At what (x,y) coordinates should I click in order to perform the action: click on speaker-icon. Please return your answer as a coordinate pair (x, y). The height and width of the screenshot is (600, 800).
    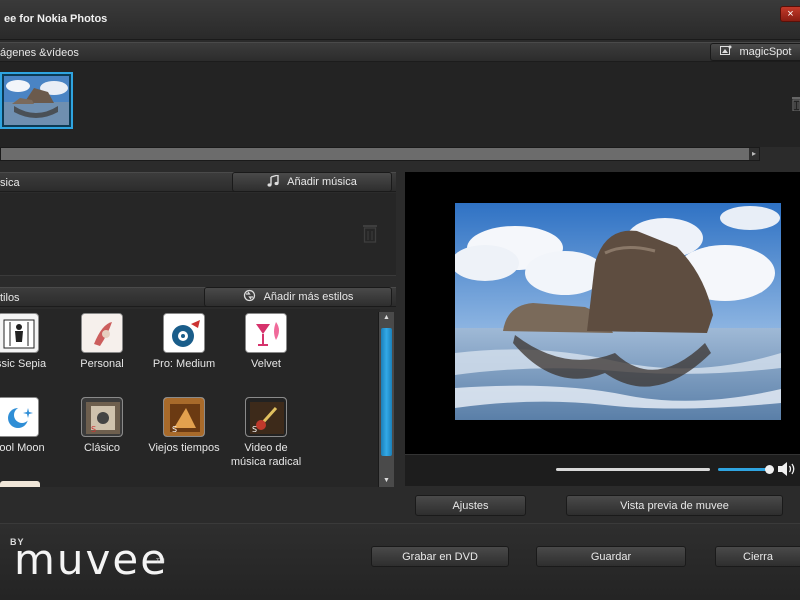
    Looking at the image, I should click on (787, 469).